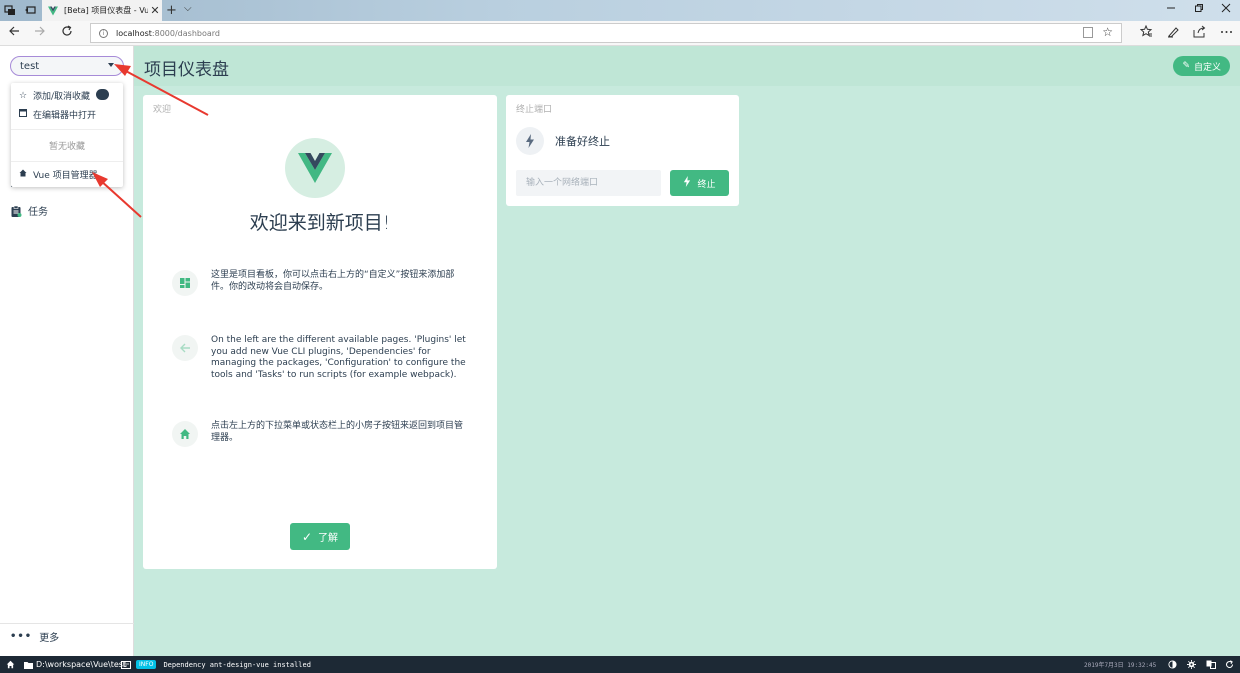  I want to click on sidebar-item-tasks: 任务, so click(29, 210).